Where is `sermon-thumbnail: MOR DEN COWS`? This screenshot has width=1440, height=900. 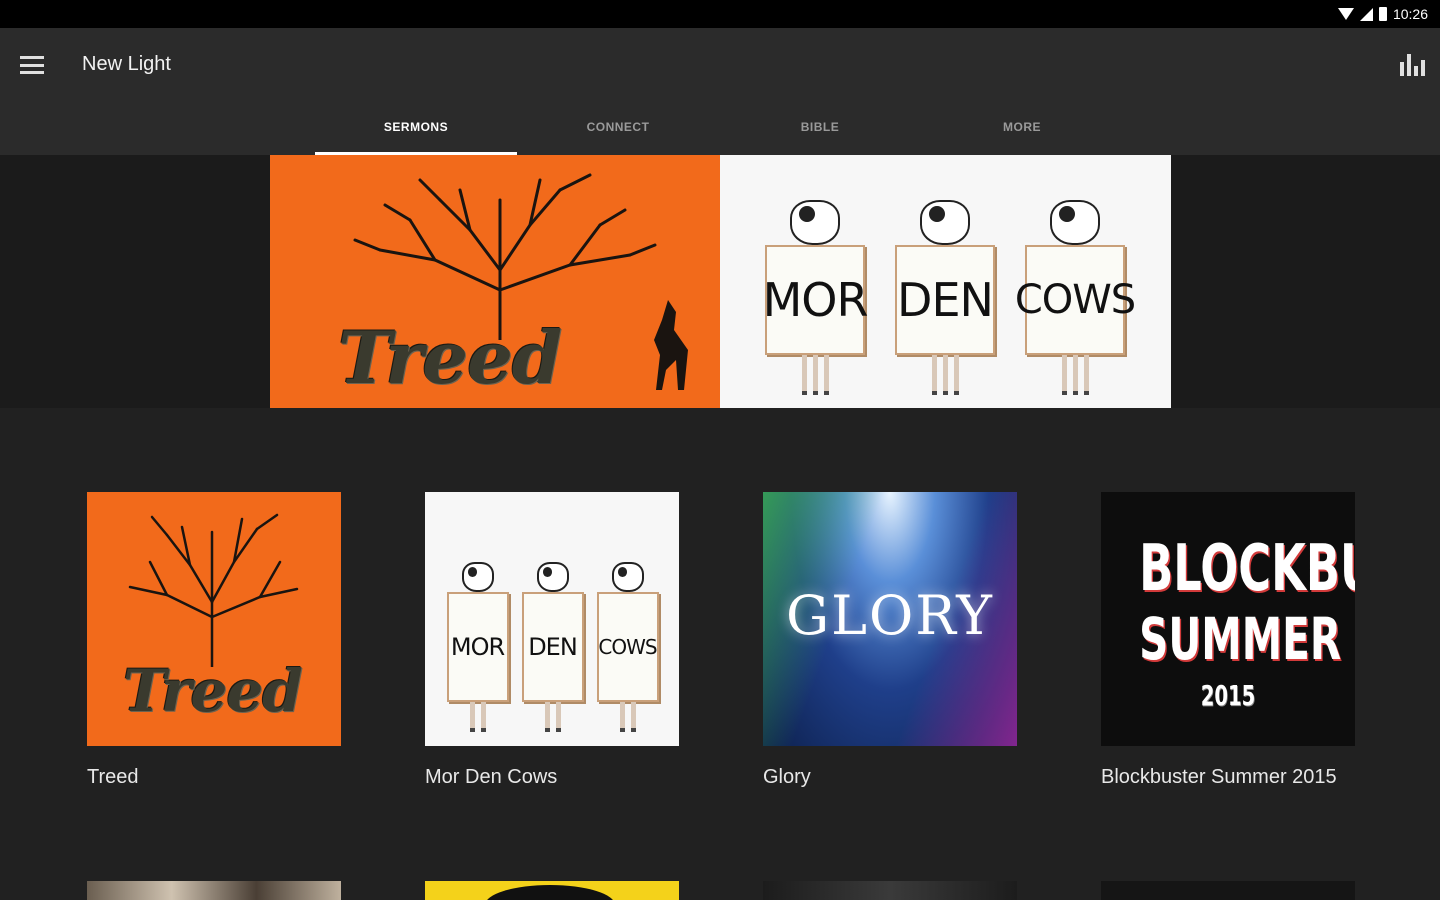
sermon-thumbnail: MOR DEN COWS is located at coordinates (552, 619).